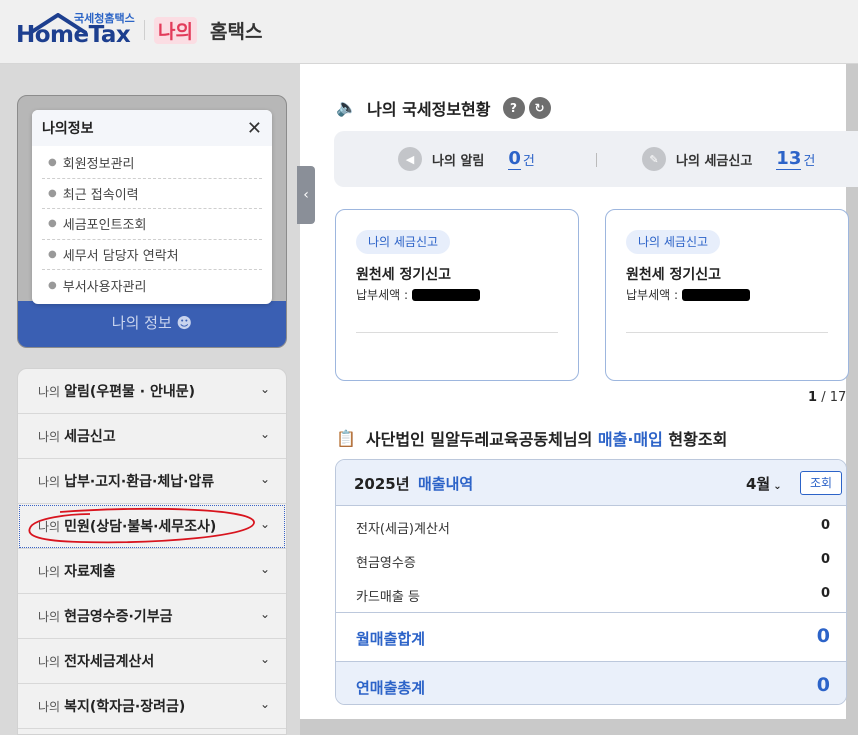 This screenshot has height=735, width=858. I want to click on megaphone-icon: 🔈, so click(347, 108).